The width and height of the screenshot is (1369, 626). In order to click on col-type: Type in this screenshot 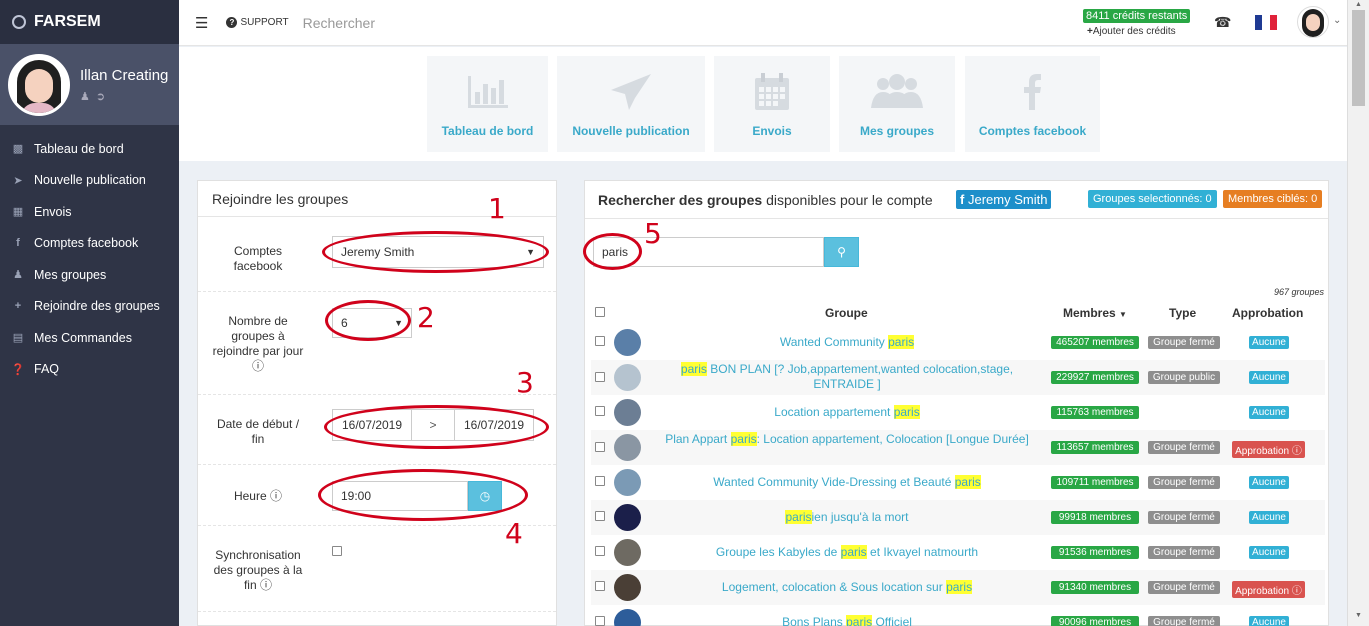, I will do `click(1182, 313)`.